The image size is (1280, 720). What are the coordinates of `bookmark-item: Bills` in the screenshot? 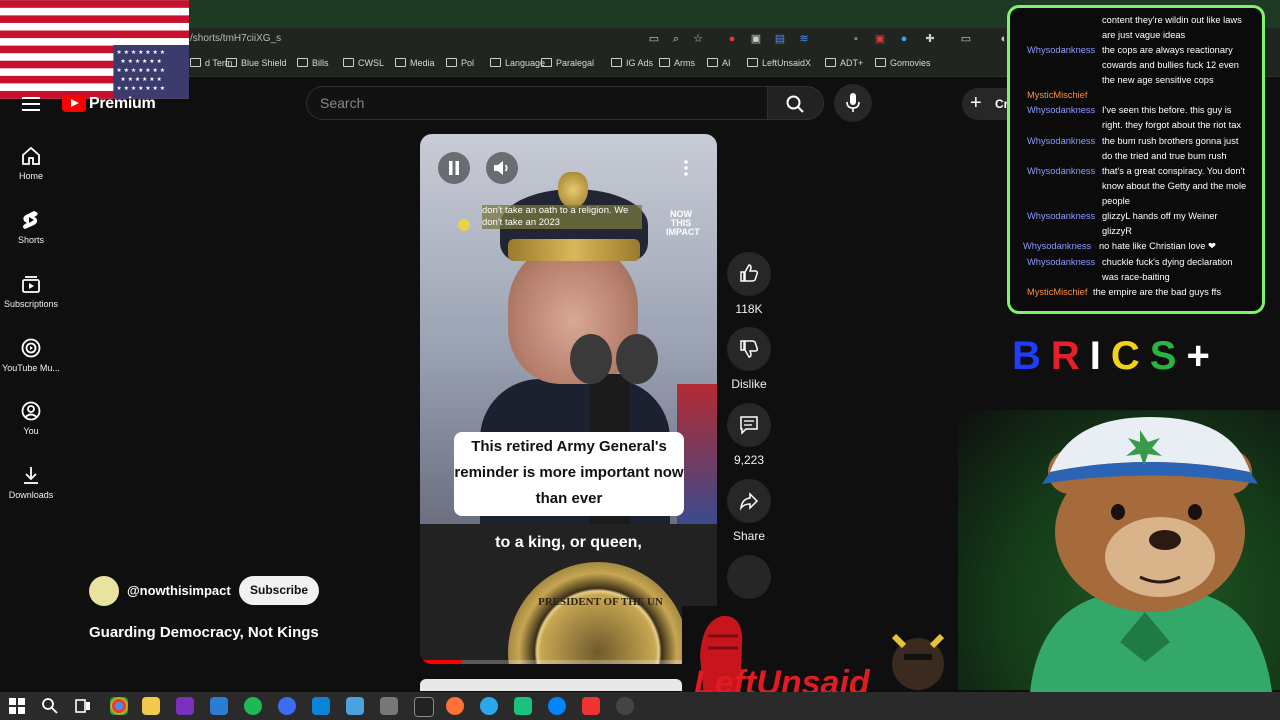 It's located at (313, 63).